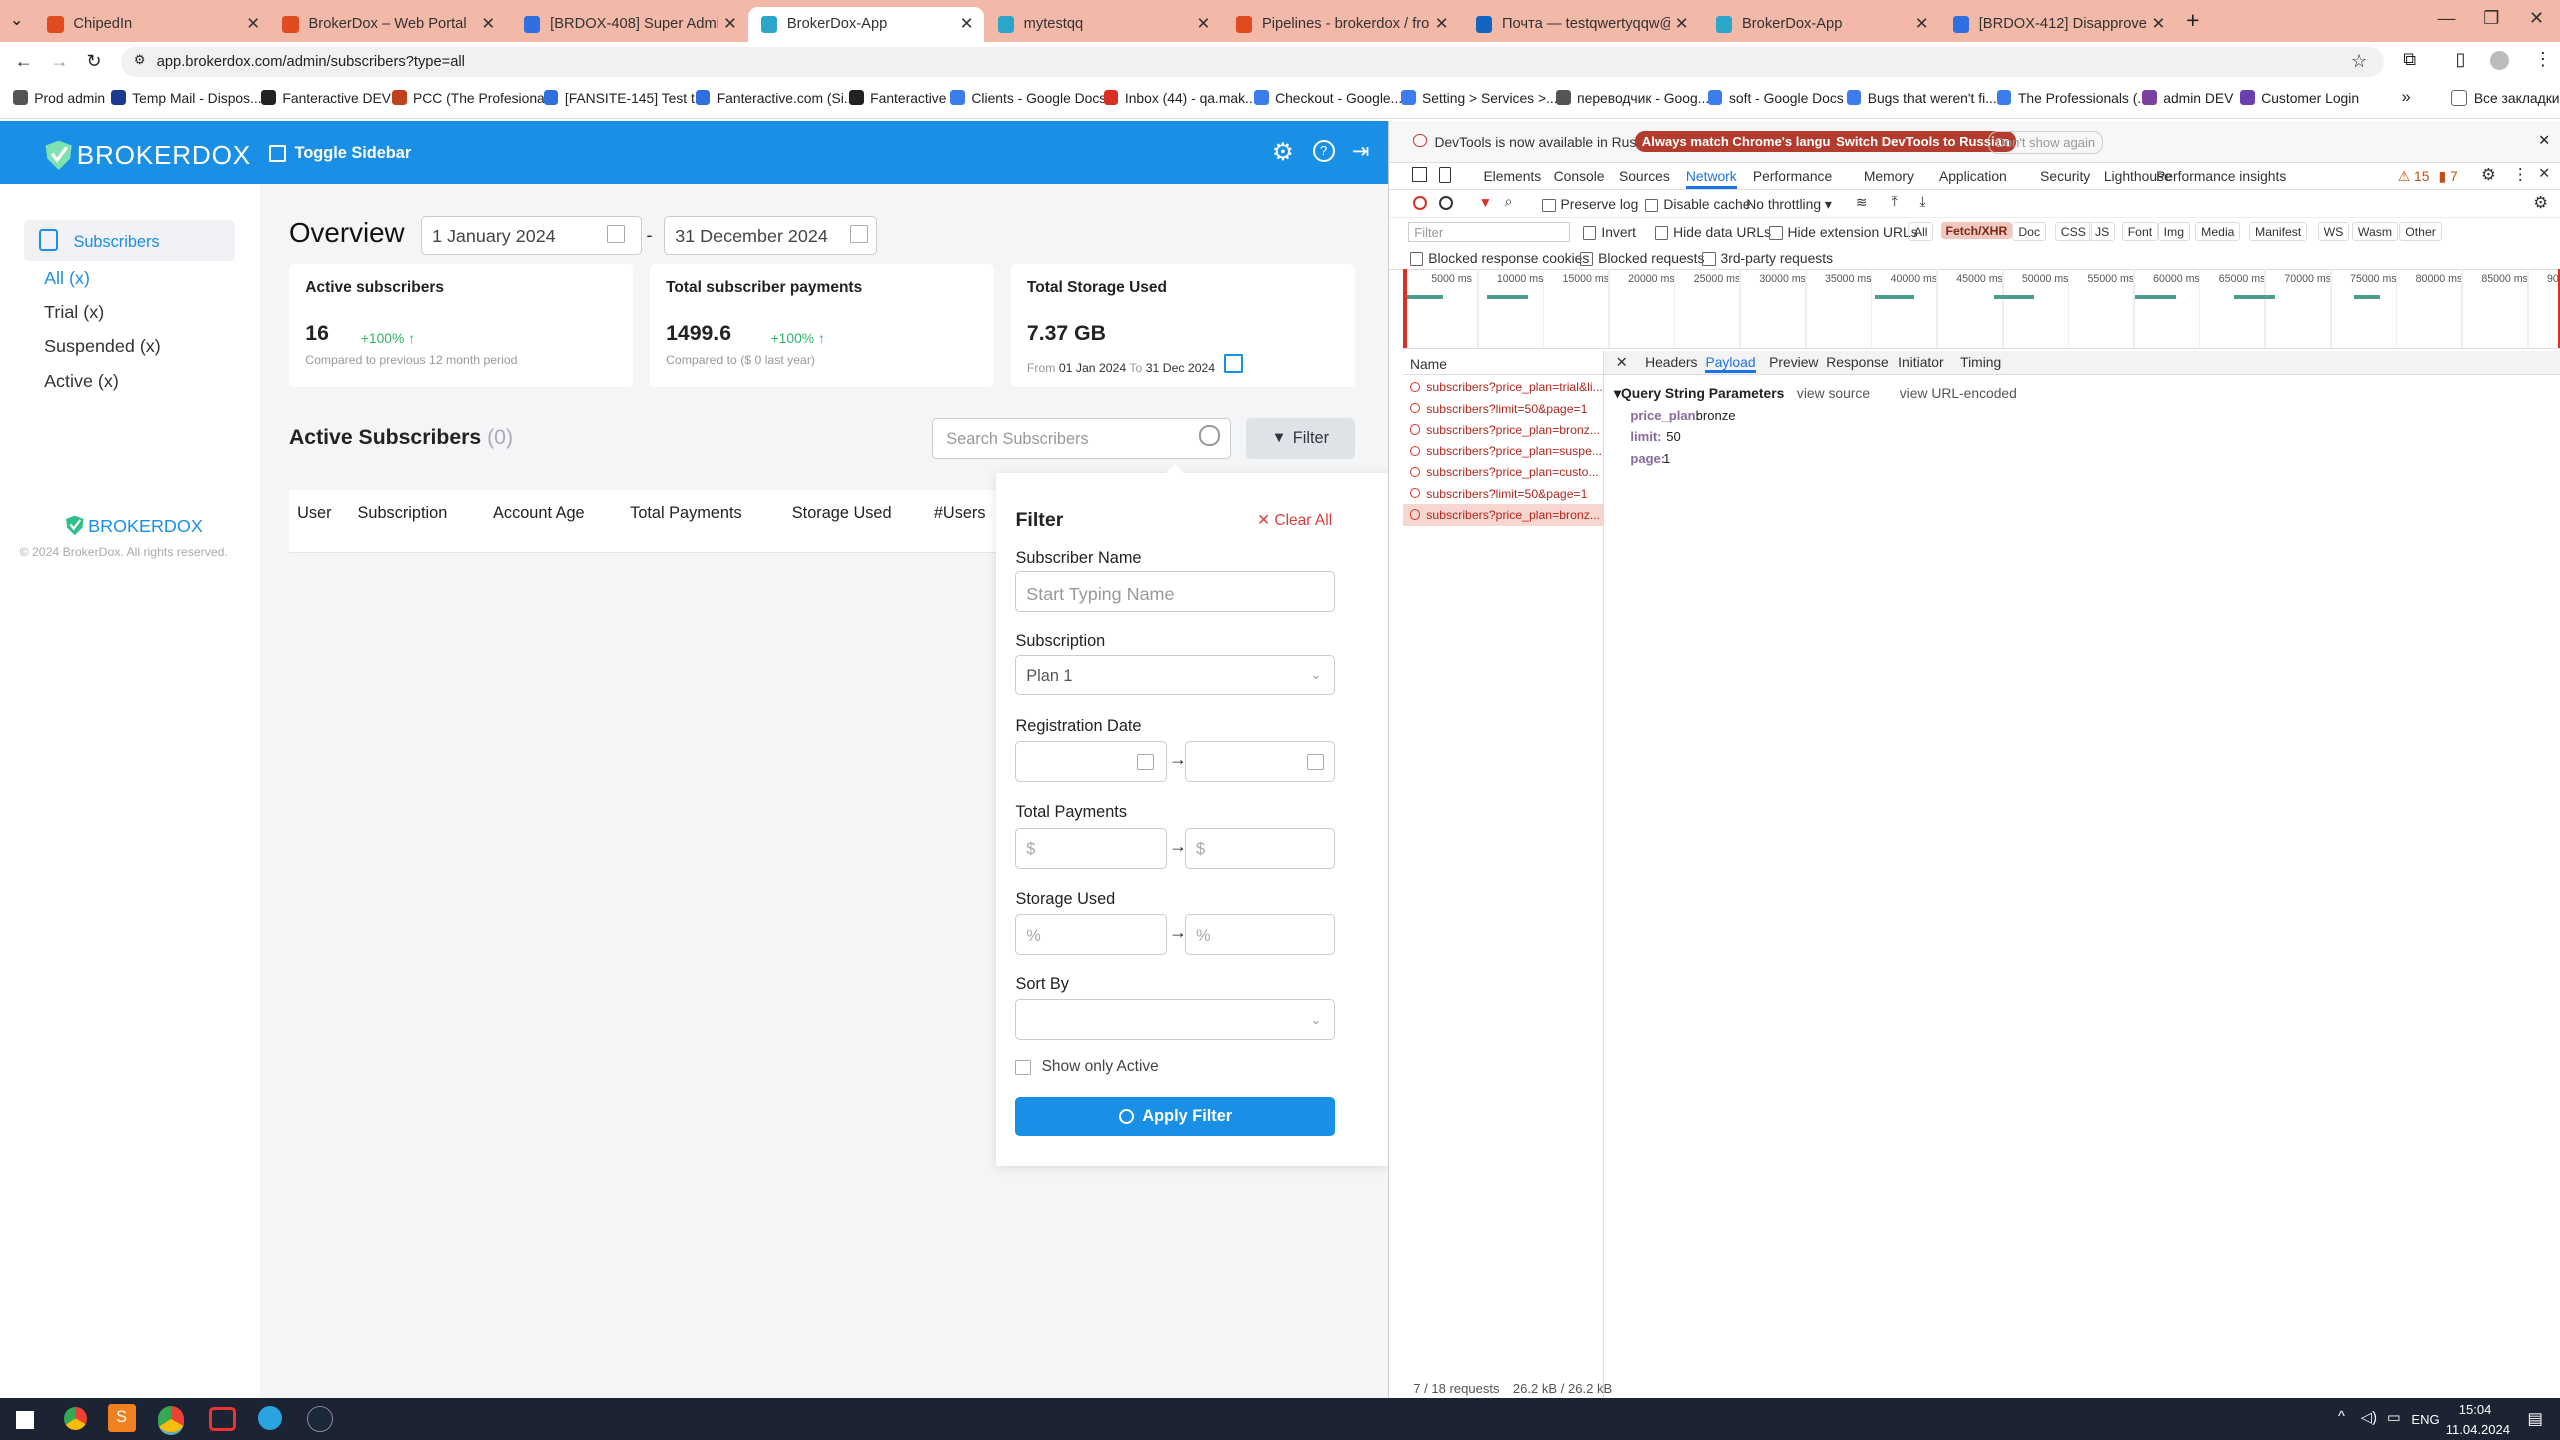  I want to click on search-icon, so click(1209, 435).